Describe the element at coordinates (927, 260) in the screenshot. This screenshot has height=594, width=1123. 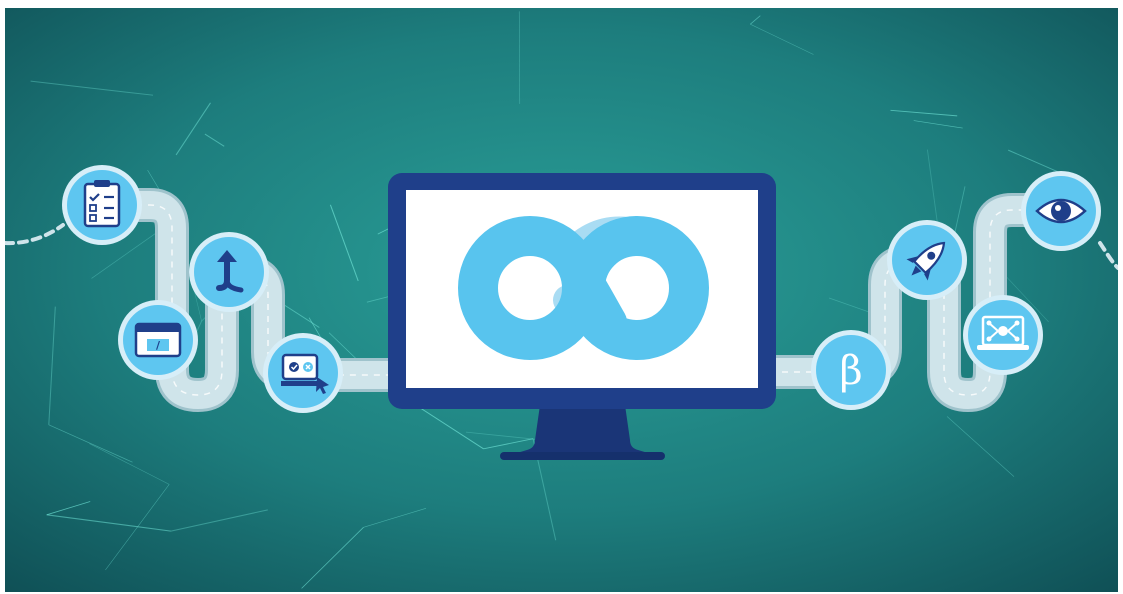
I see `rocket-icon` at that location.